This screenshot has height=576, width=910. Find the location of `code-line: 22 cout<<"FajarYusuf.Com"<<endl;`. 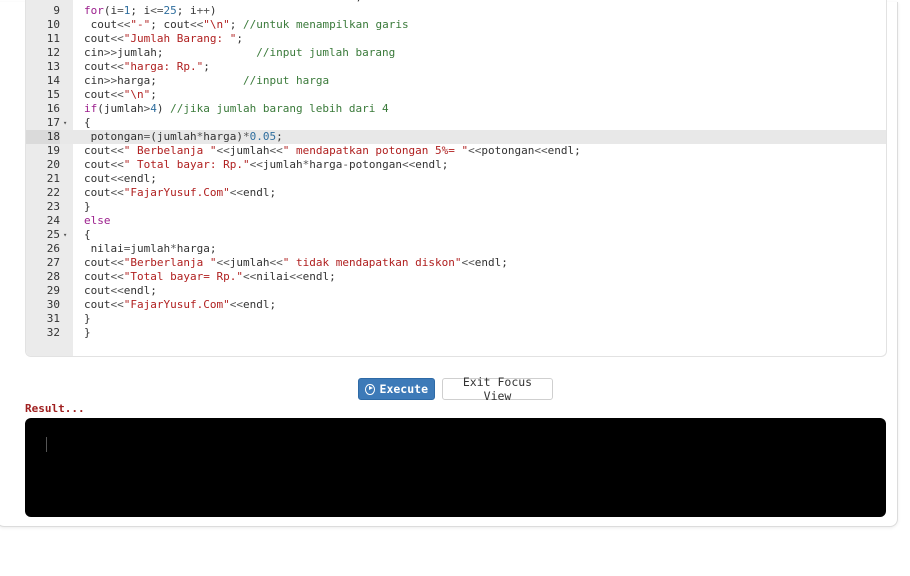

code-line: 22 cout<<"FajarYusuf.Com"<<endl; is located at coordinates (456, 193).